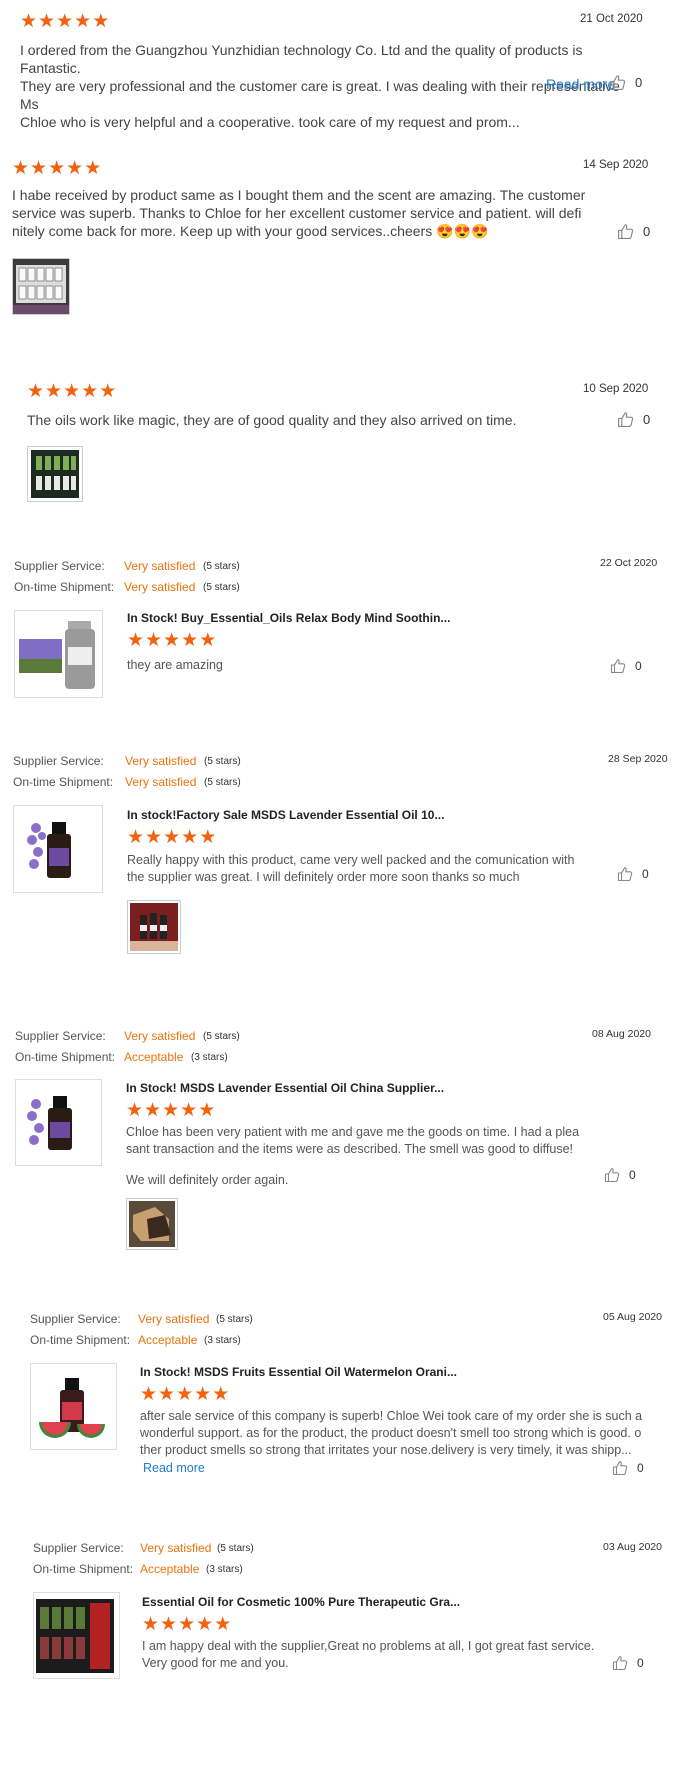 The width and height of the screenshot is (674, 1775). What do you see at coordinates (621, 1034) in the screenshot?
I see `review-date: 08 Aug 2020` at bounding box center [621, 1034].